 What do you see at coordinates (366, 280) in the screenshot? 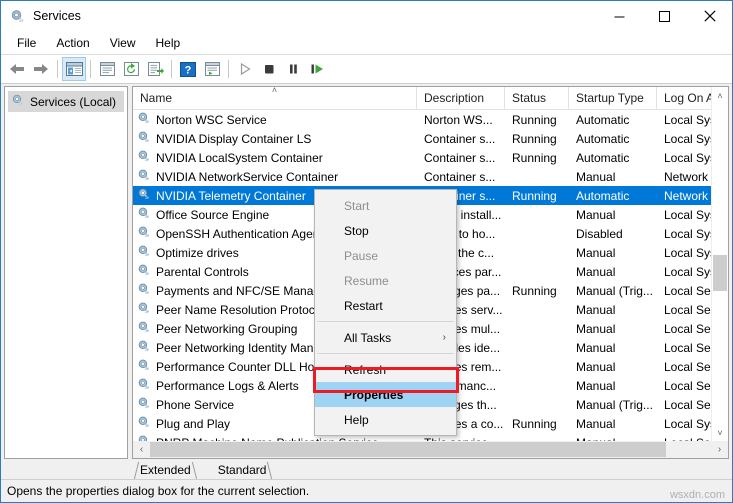
I see `menu-item-label: Resume` at bounding box center [366, 280].